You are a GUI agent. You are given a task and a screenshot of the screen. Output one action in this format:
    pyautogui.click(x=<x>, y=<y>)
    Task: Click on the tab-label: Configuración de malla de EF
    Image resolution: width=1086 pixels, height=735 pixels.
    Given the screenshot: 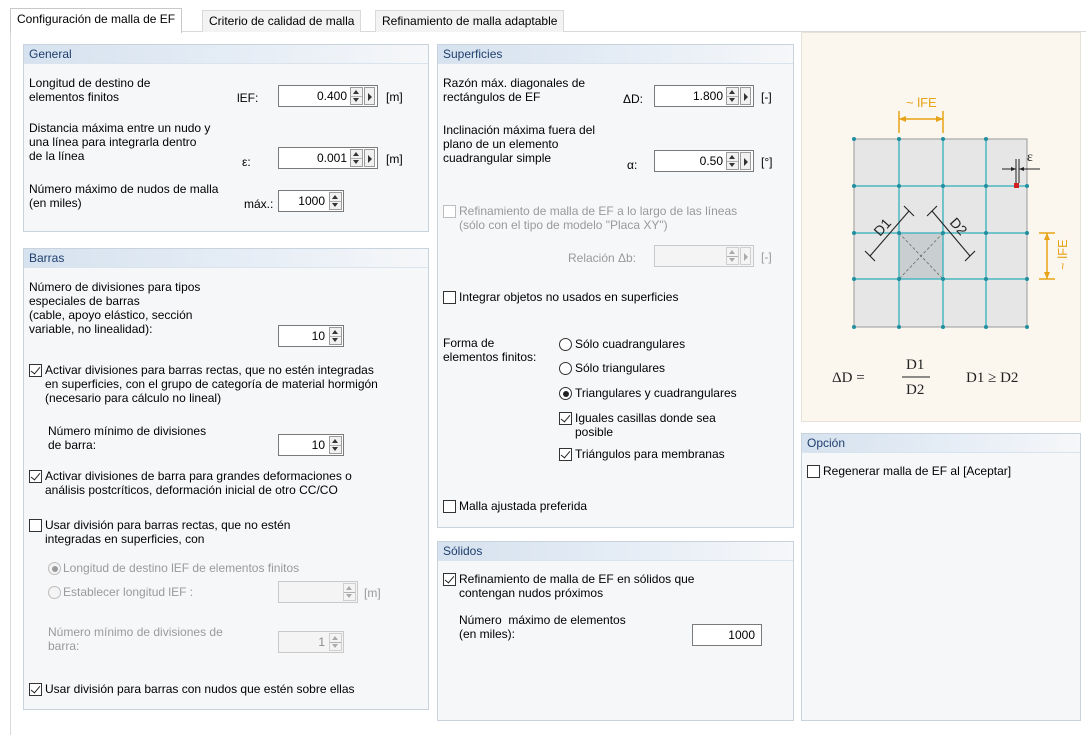 What is the action you would take?
    pyautogui.click(x=96, y=19)
    